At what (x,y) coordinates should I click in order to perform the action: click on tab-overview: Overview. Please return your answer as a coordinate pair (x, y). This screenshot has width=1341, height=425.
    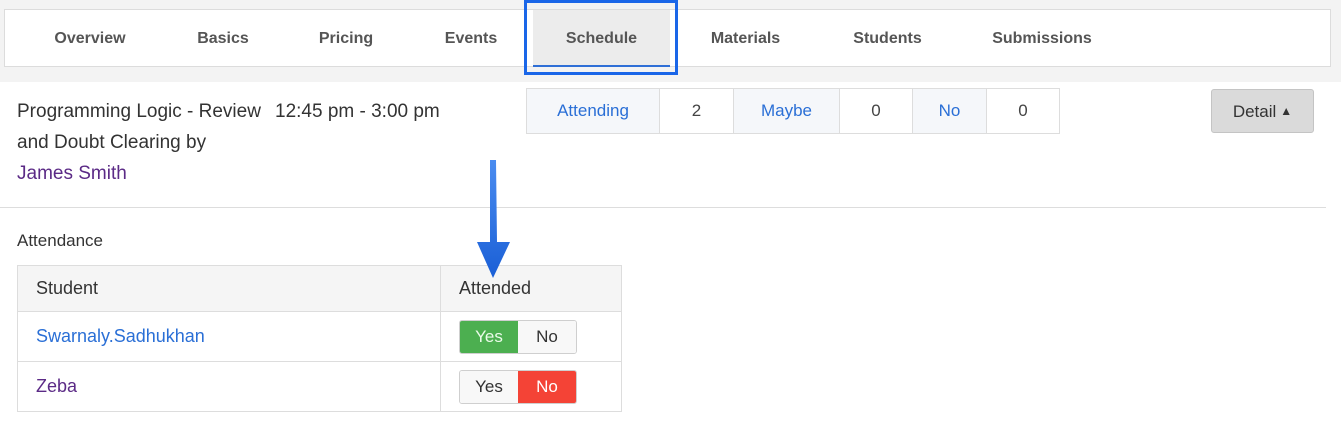
    Looking at the image, I should click on (90, 38).